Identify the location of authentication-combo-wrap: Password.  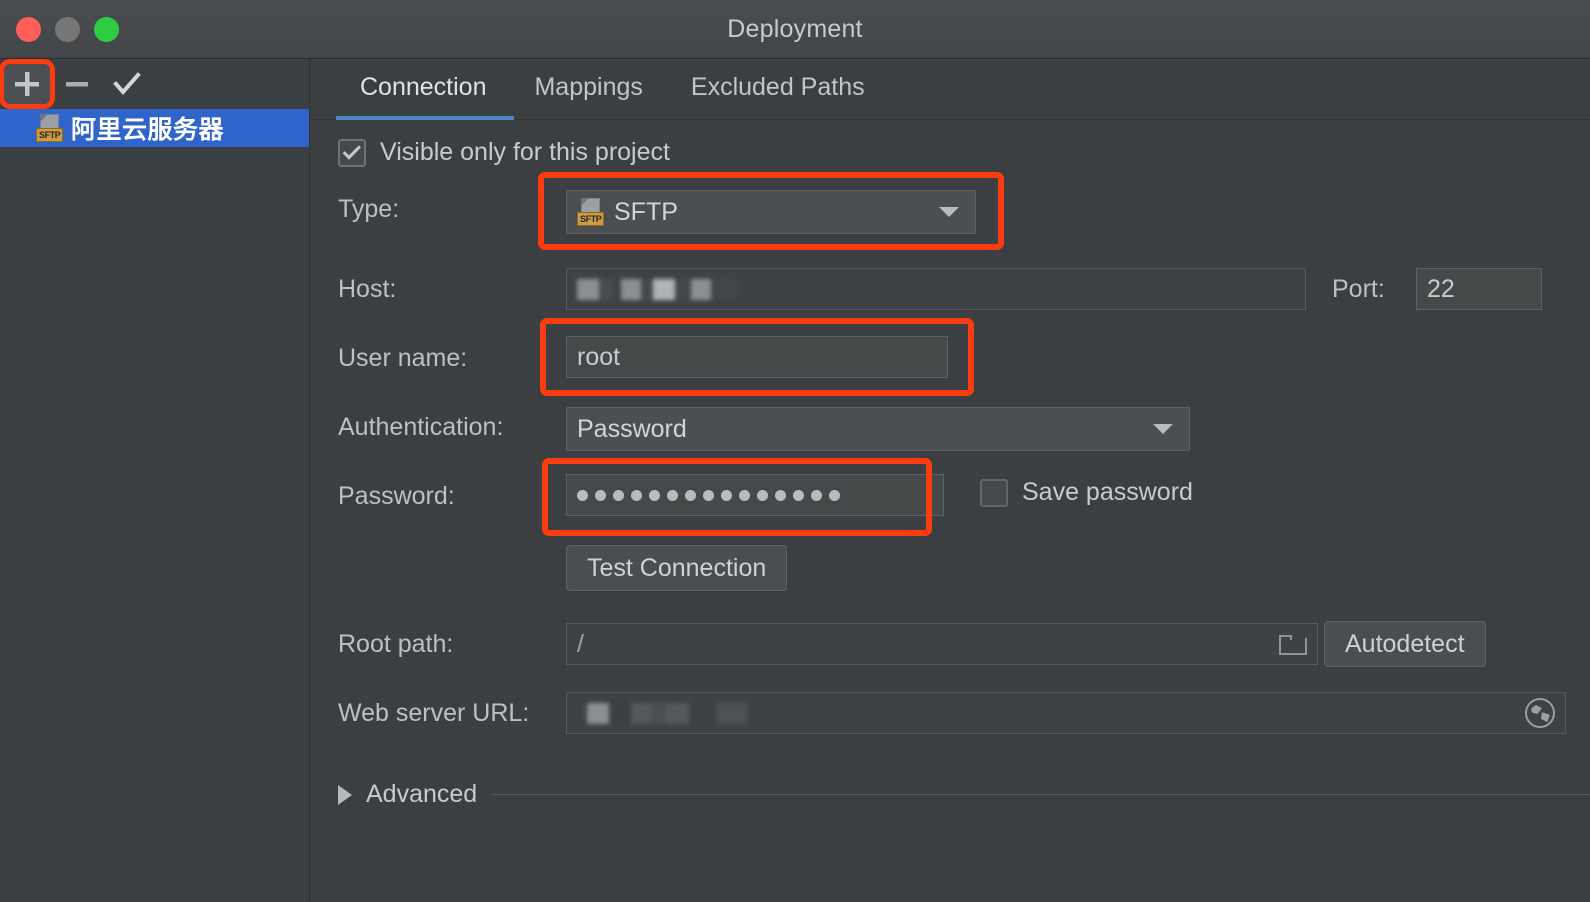
(878, 429).